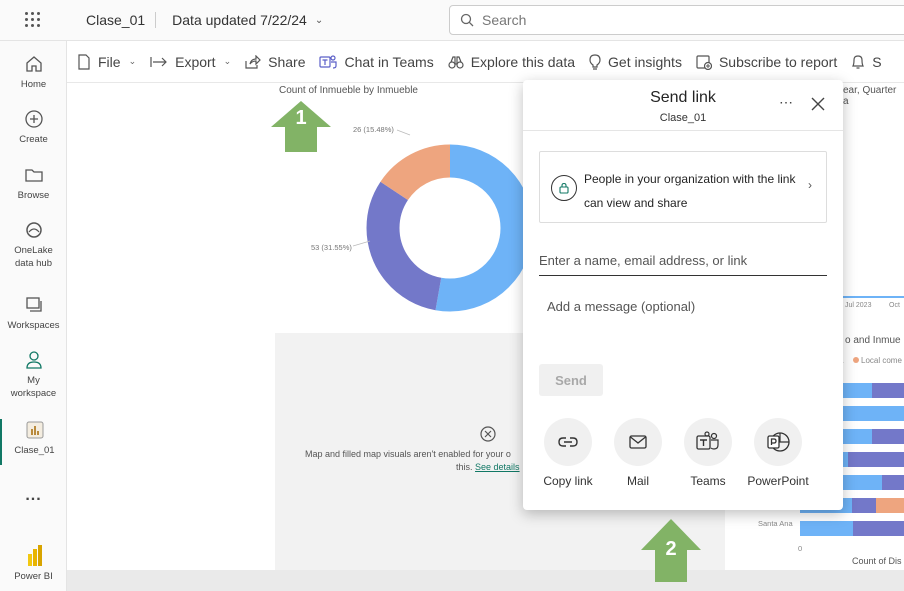 The image size is (904, 591). Describe the element at coordinates (504, 20) in the screenshot. I see `search-placeholder: Search` at that location.